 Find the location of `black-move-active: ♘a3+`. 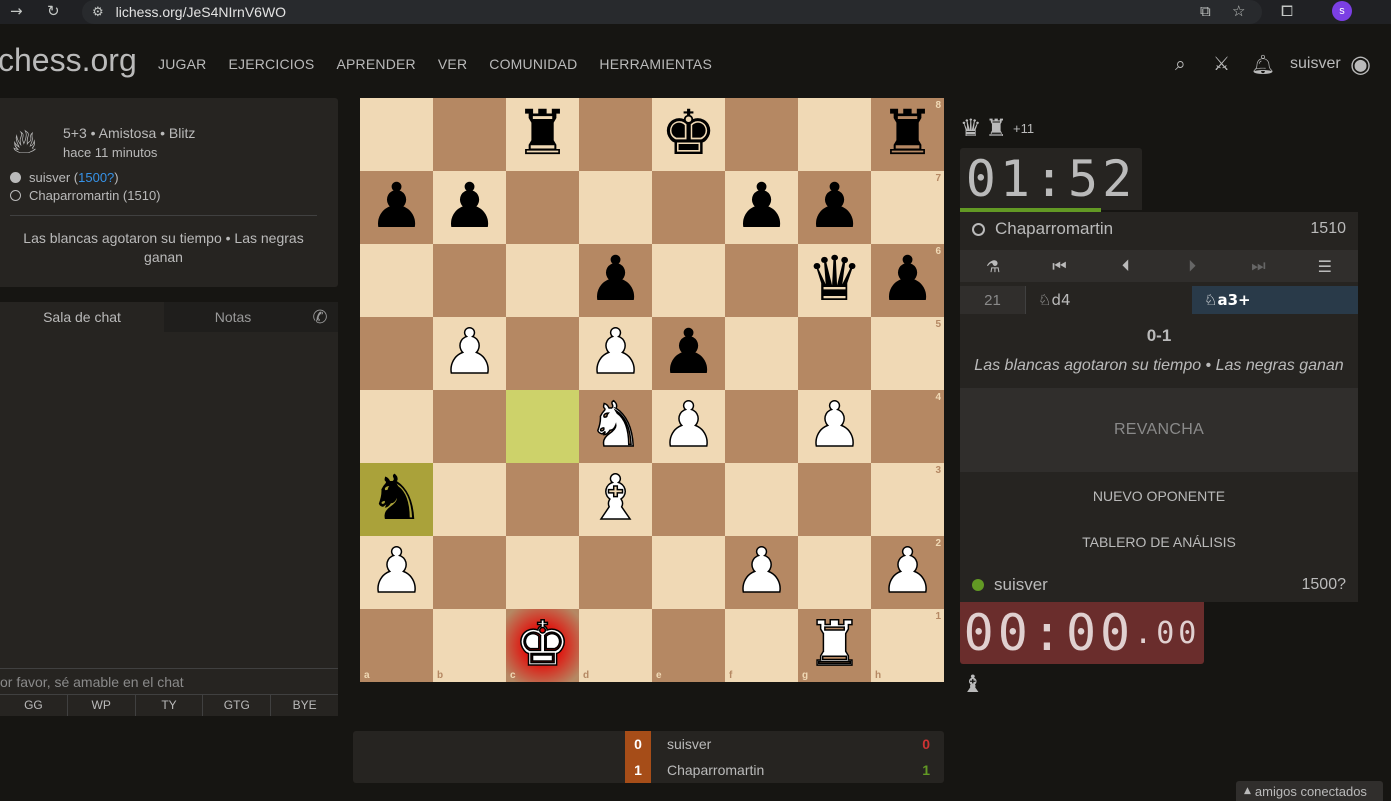

black-move-active: ♘a3+ is located at coordinates (1275, 300).